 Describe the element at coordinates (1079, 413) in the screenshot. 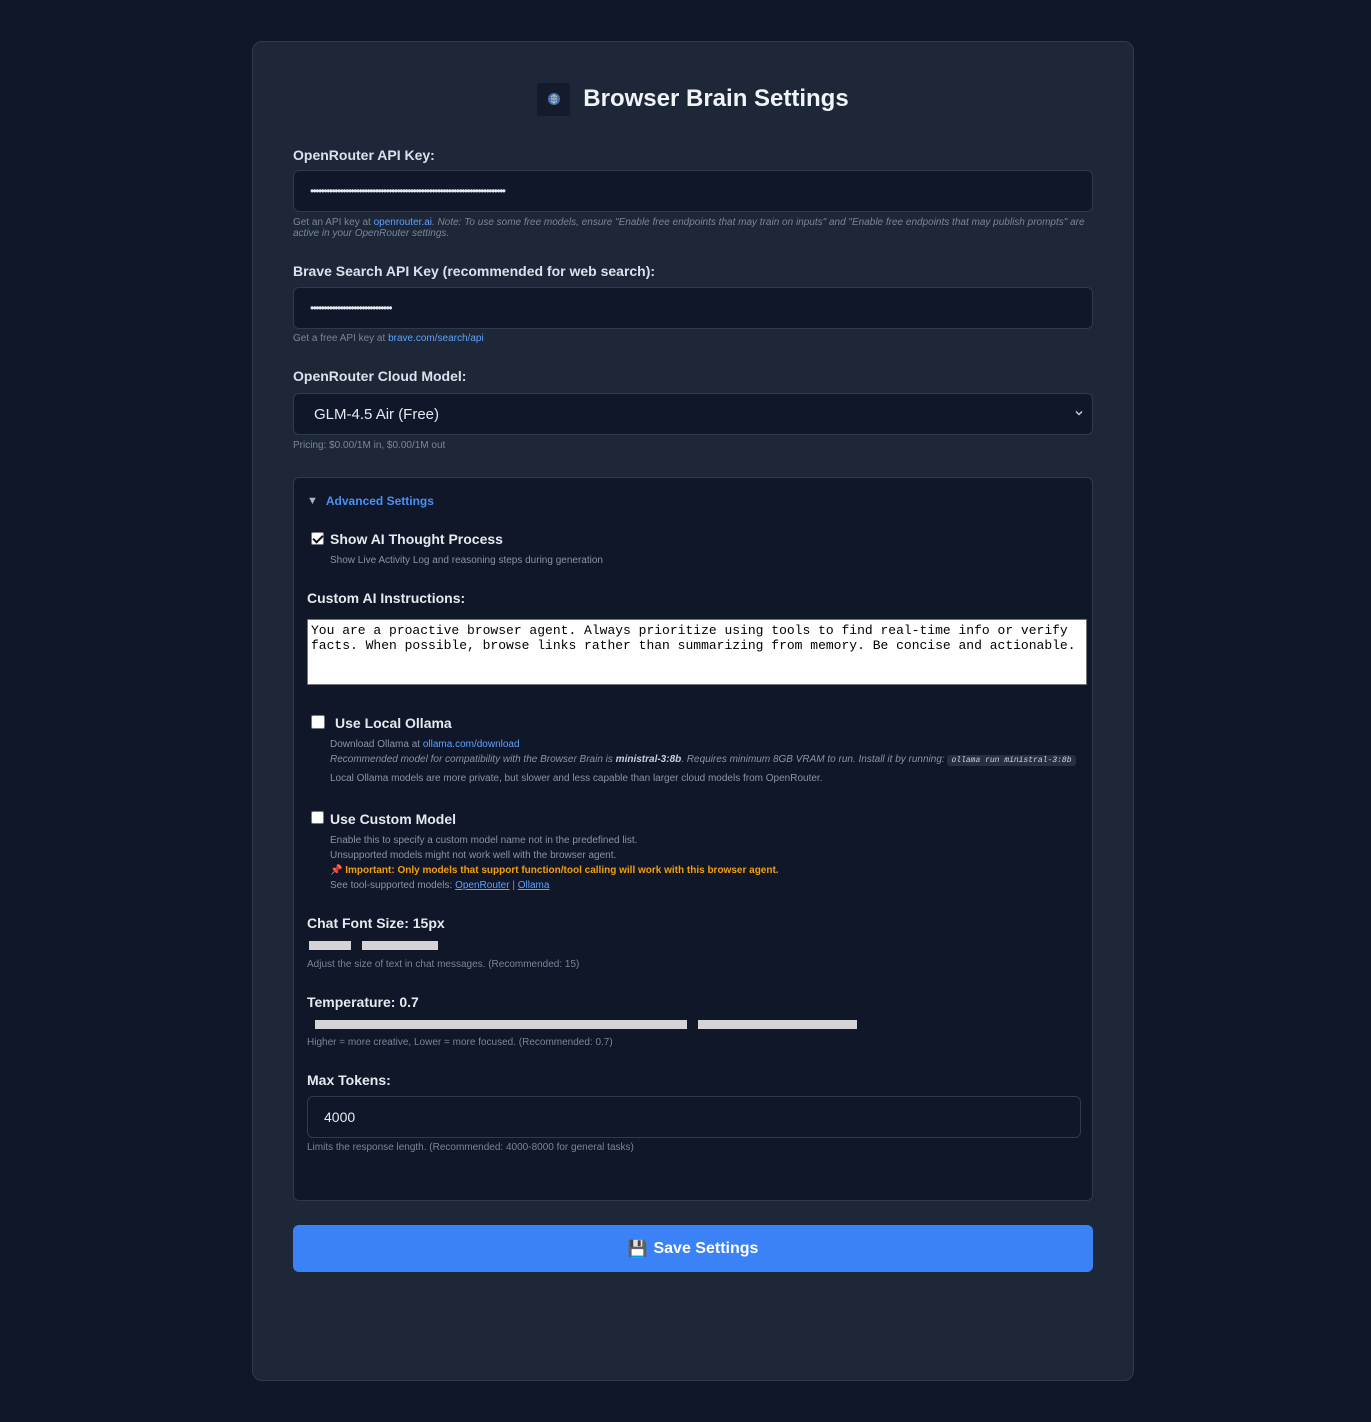

I see `chevron-down-icon` at that location.